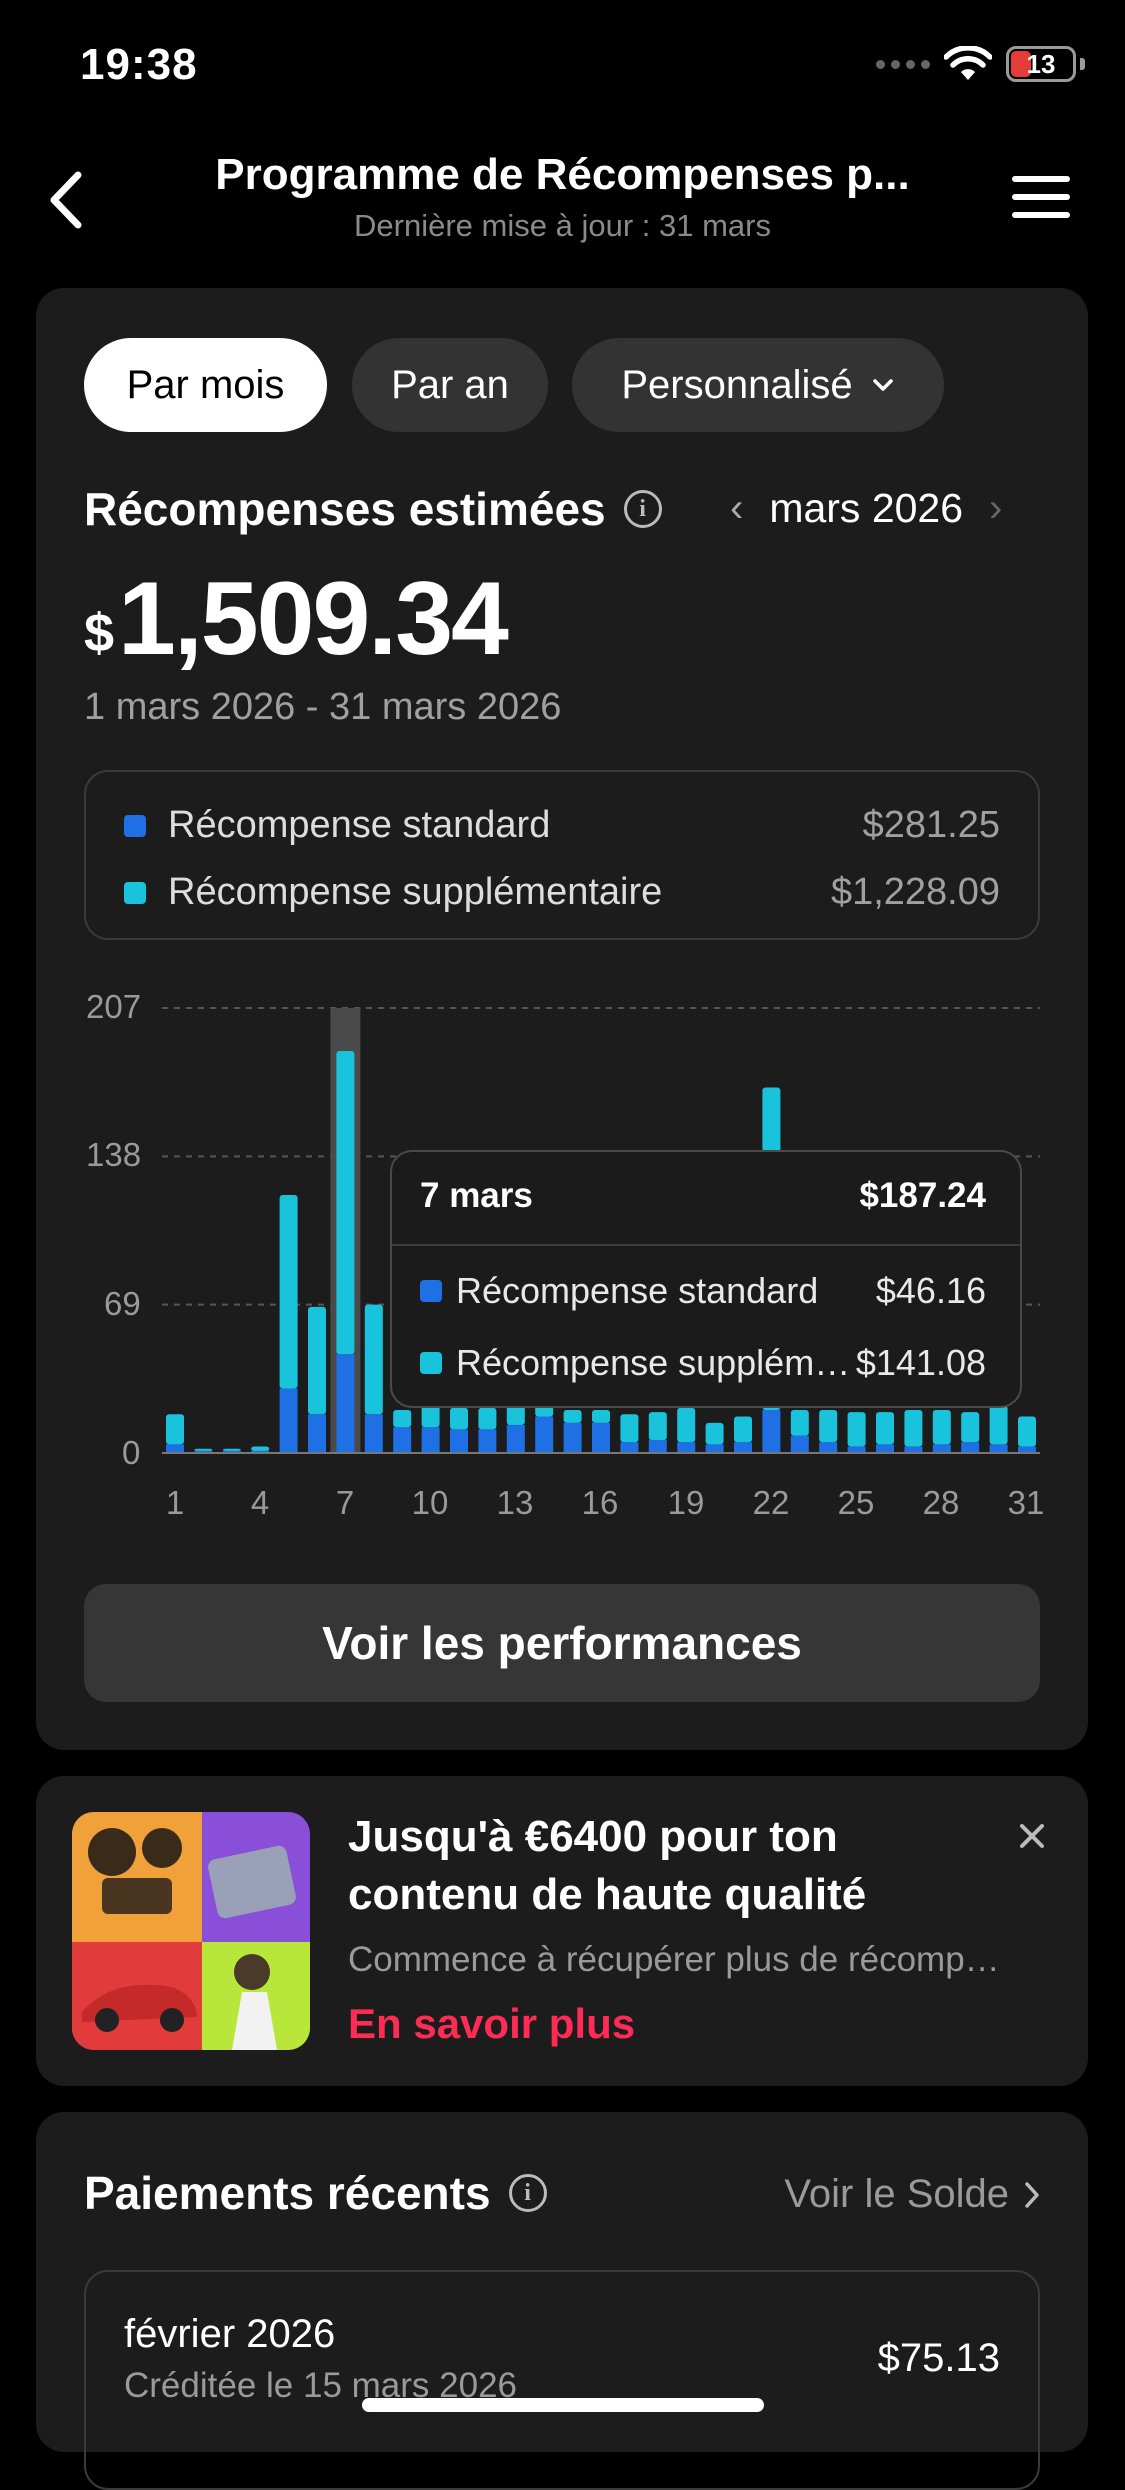 This screenshot has width=1125, height=2490. What do you see at coordinates (856, 1502) in the screenshot?
I see `x-tick: 25` at bounding box center [856, 1502].